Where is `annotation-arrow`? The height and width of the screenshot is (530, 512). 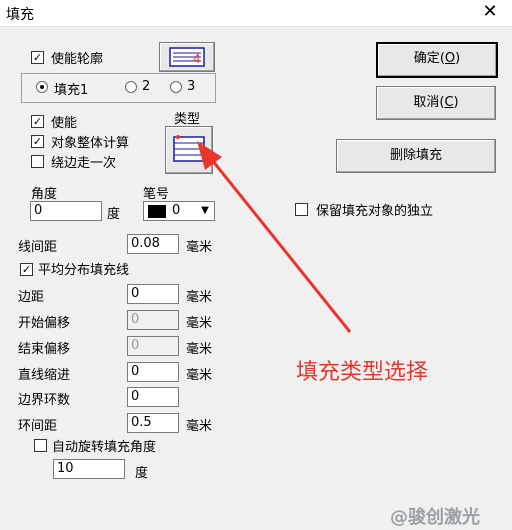 annotation-arrow is located at coordinates (274, 237).